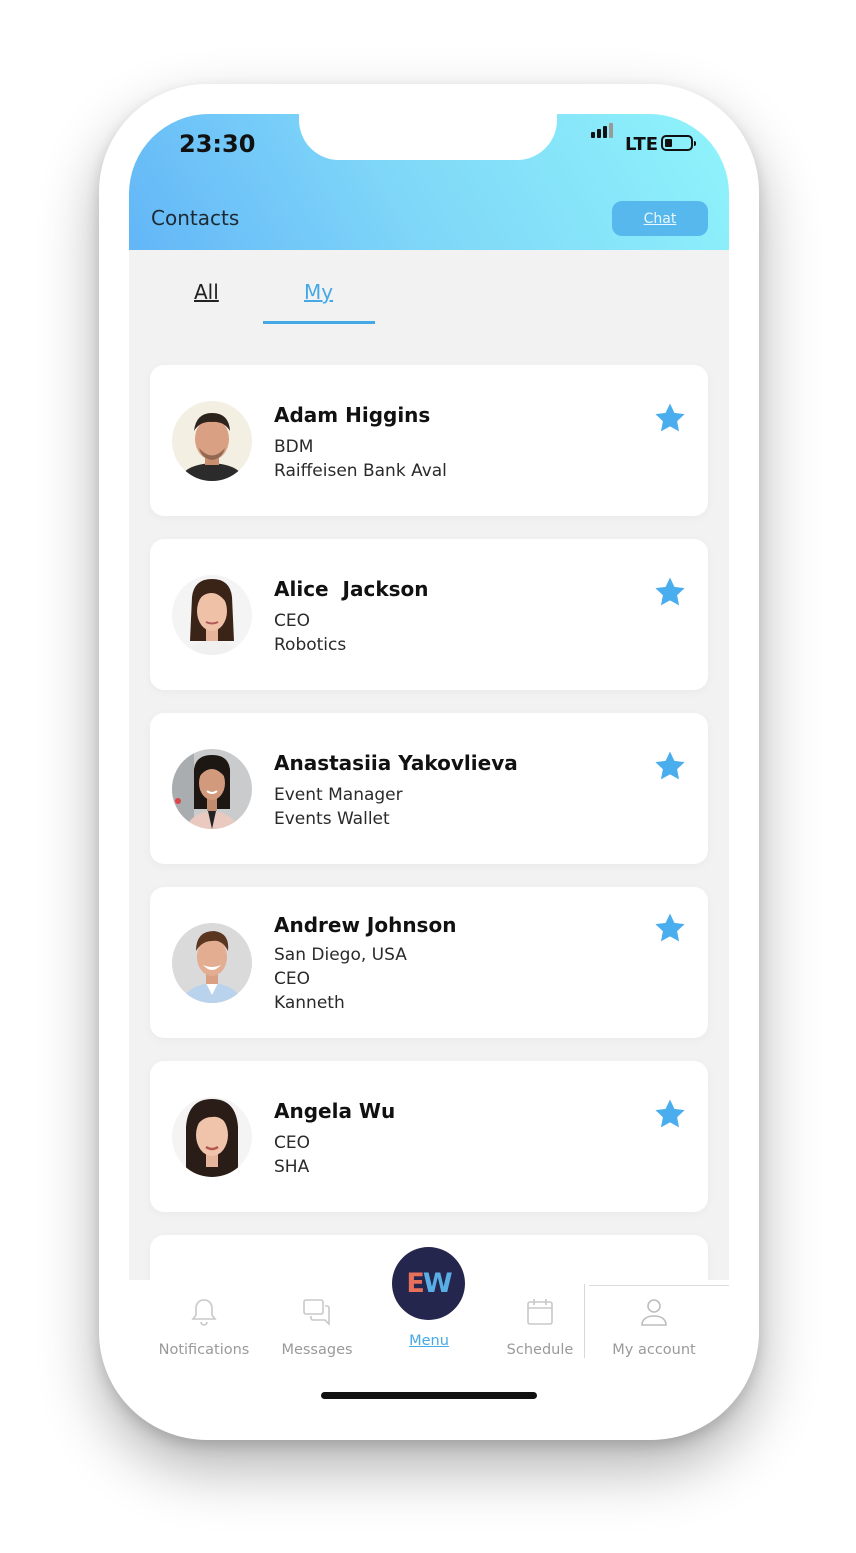 Image resolution: width=856 pixels, height=1553 pixels. I want to click on nav-label: Messages, so click(317, 1350).